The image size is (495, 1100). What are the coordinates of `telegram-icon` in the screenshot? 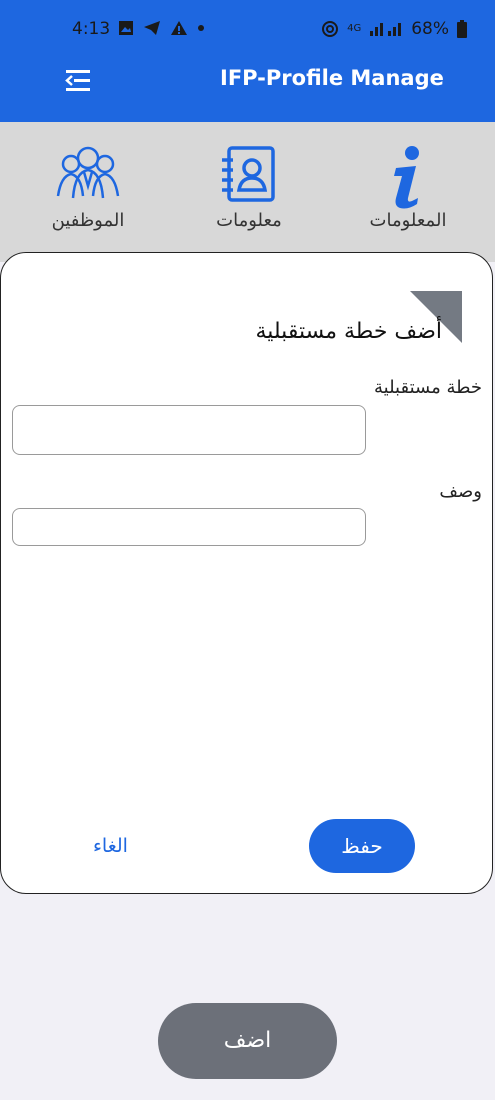 It's located at (152, 28).